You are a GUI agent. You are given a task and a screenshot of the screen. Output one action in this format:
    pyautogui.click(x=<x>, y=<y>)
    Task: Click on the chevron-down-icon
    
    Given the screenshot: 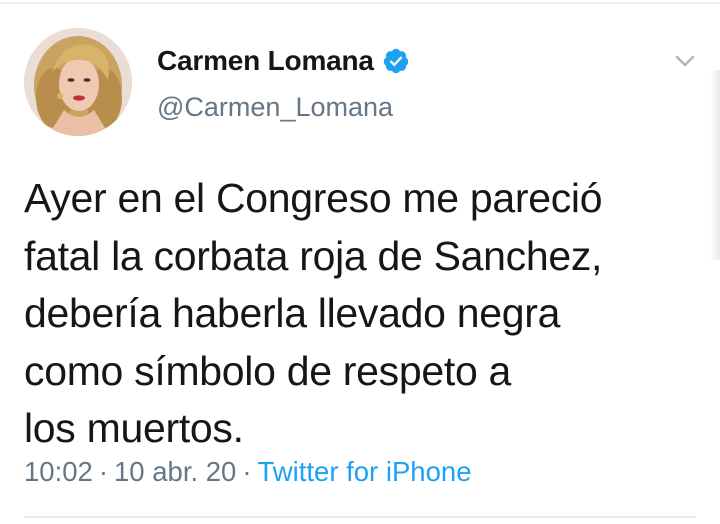 What is the action you would take?
    pyautogui.click(x=685, y=61)
    